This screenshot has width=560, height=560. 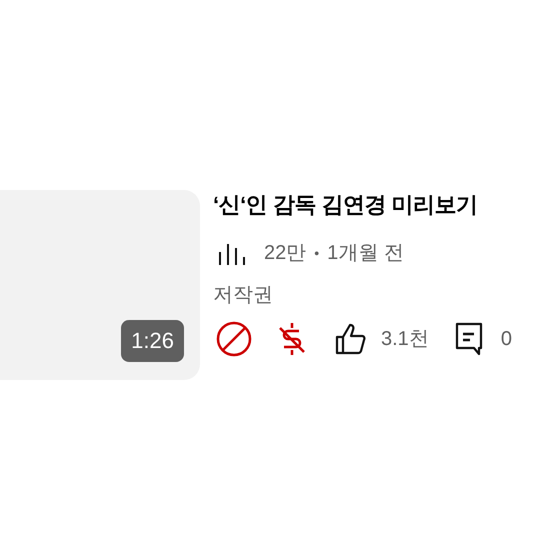 What do you see at coordinates (351, 339) in the screenshot?
I see `thumbs-up-icon` at bounding box center [351, 339].